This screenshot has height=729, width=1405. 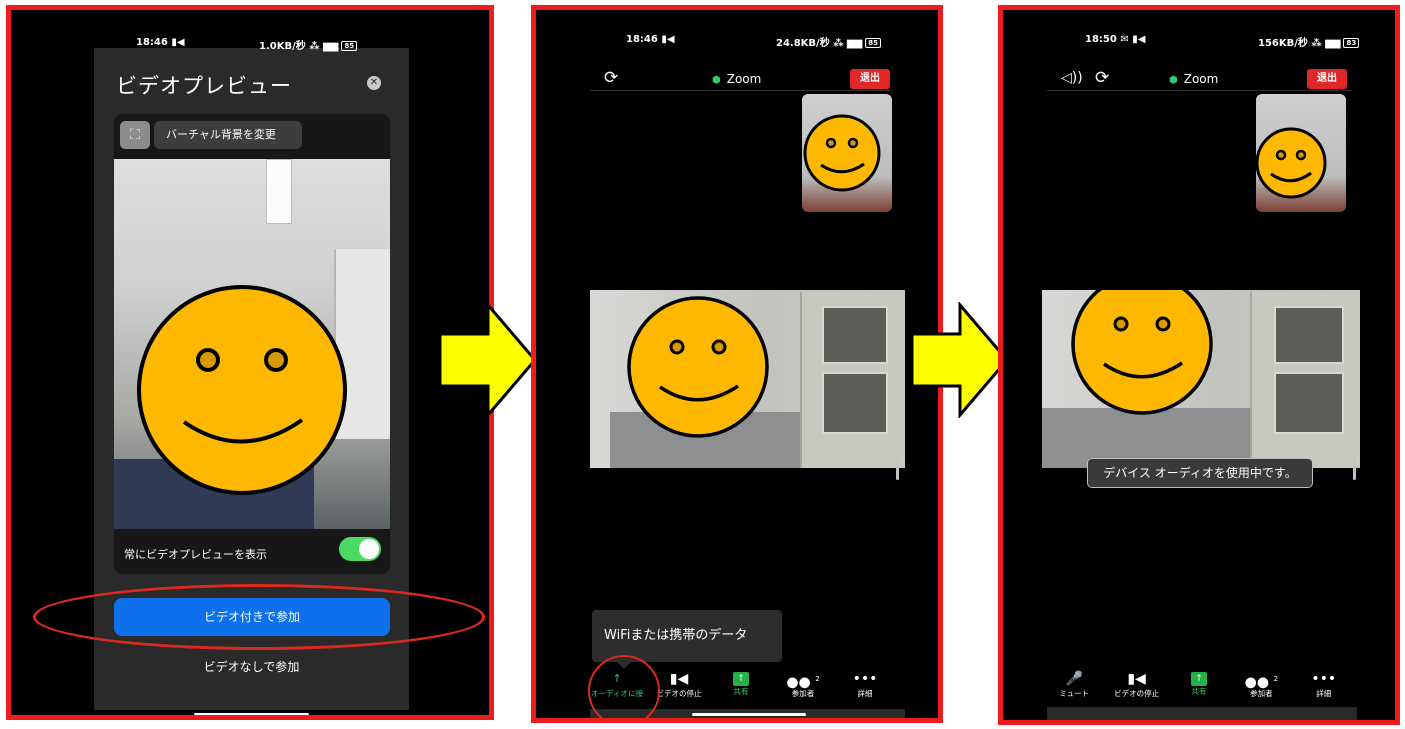 What do you see at coordinates (624, 686) in the screenshot?
I see `highlight-circle` at bounding box center [624, 686].